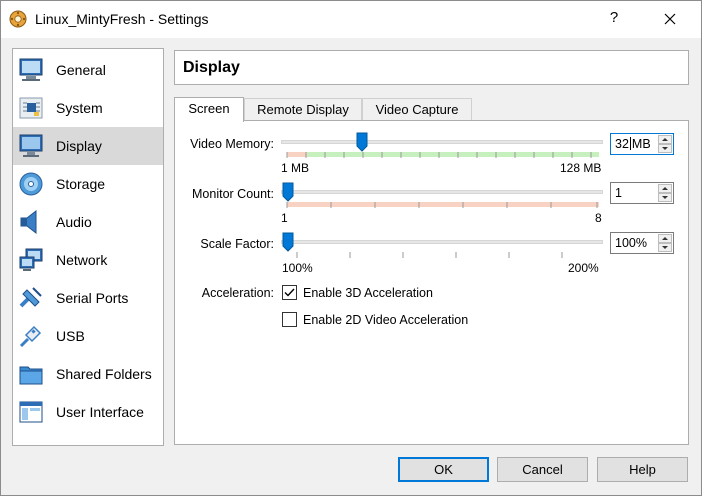 The width and height of the screenshot is (702, 496). Describe the element at coordinates (642, 469) in the screenshot. I see `help-button: Help` at that location.